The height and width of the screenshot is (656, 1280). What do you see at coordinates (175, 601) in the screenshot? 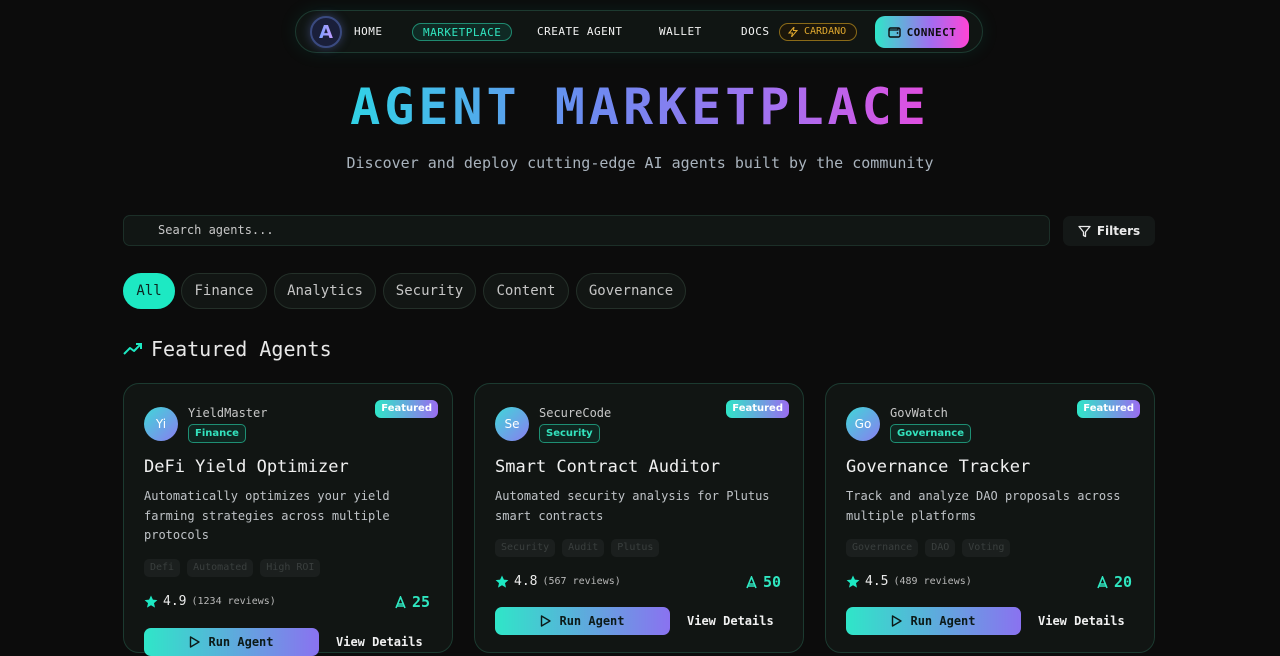
I see `rating-value: 4.9` at bounding box center [175, 601].